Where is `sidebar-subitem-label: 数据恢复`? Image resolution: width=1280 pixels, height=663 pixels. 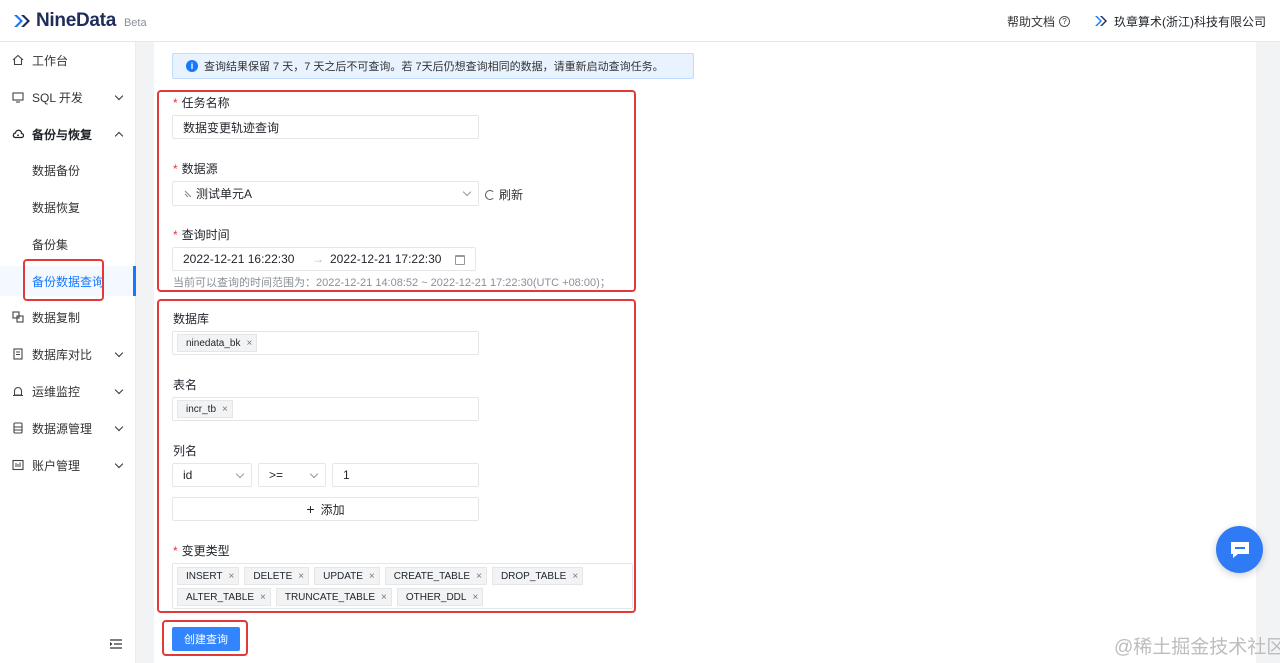 sidebar-subitem-label: 数据恢复 is located at coordinates (56, 207).